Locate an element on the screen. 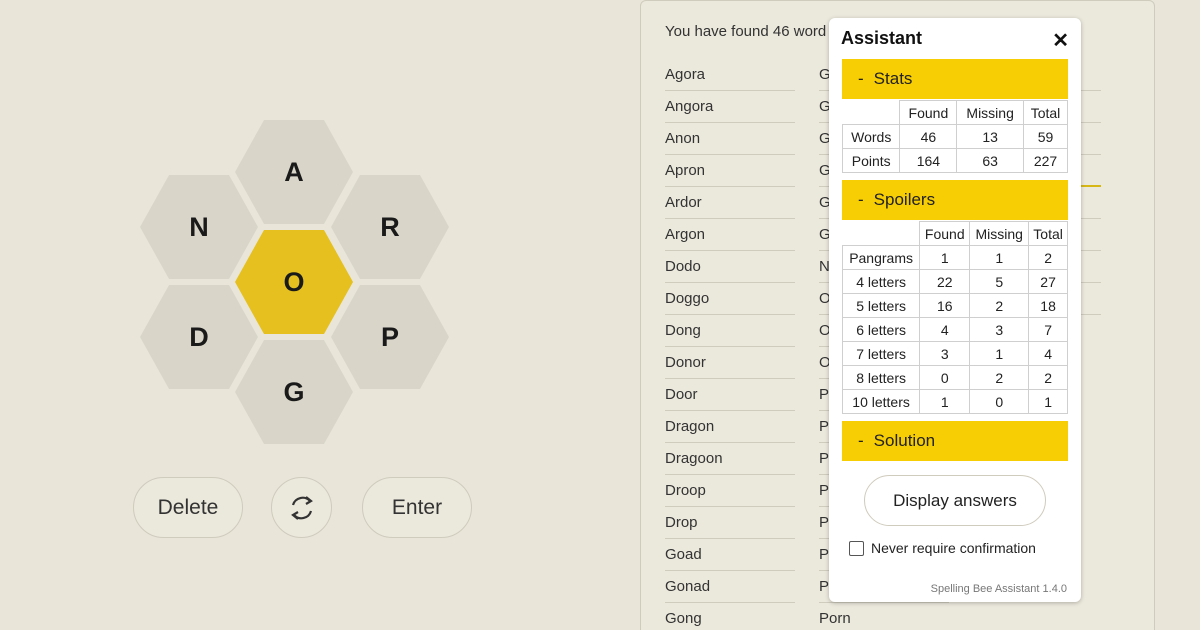  cell-missing: 13 is located at coordinates (990, 136).